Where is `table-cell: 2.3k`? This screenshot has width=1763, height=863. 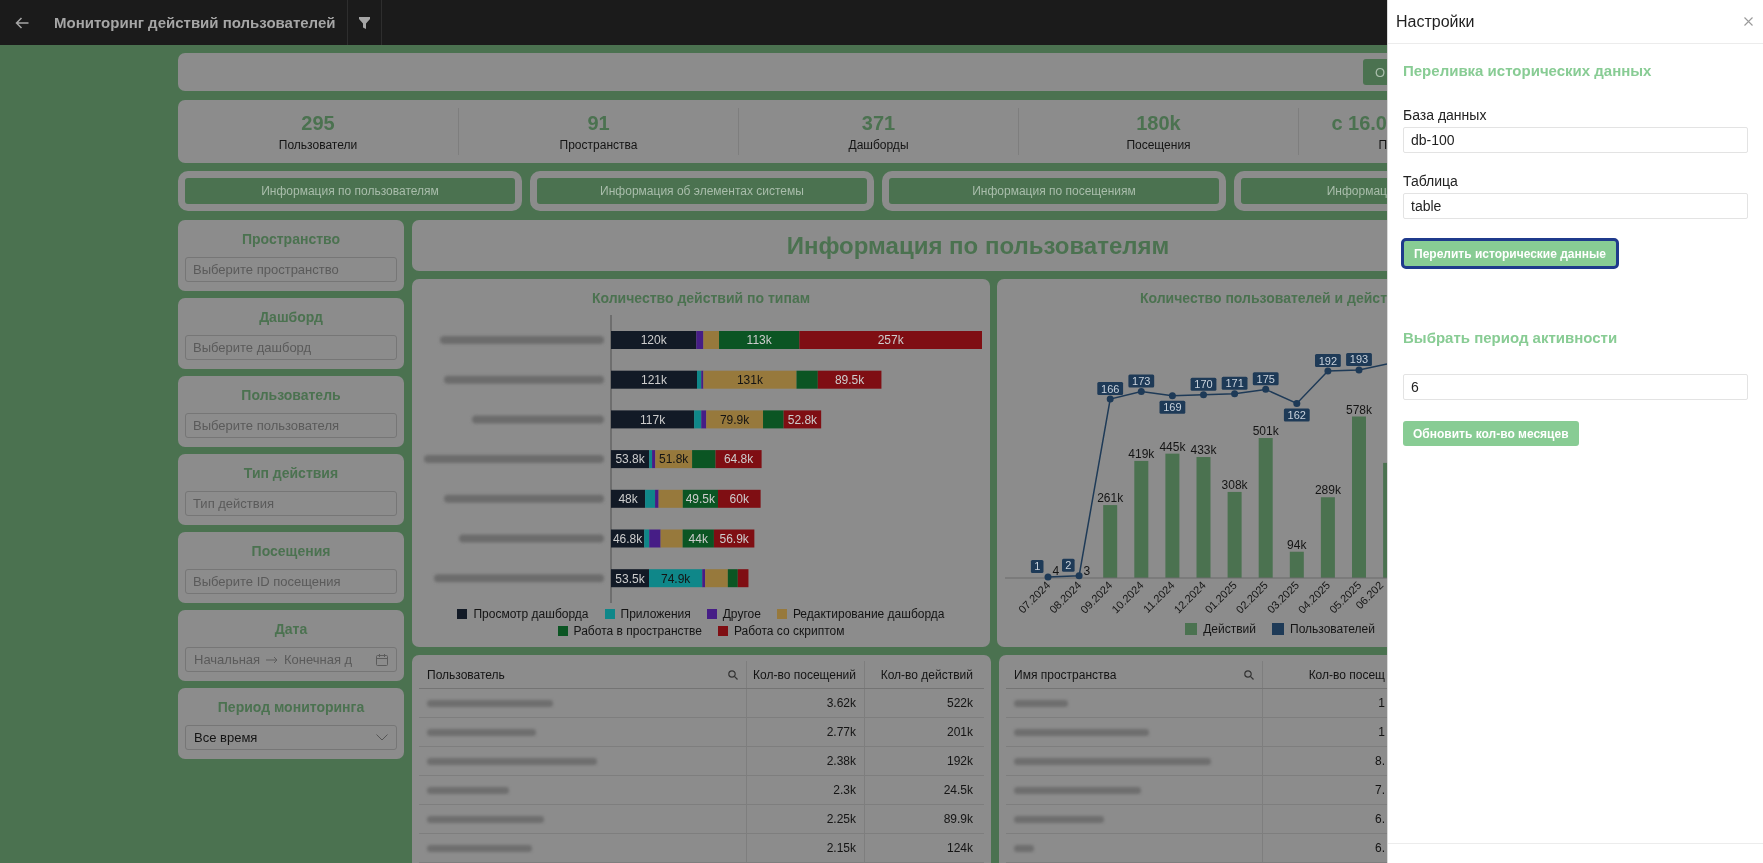
table-cell: 2.3k is located at coordinates (805, 790).